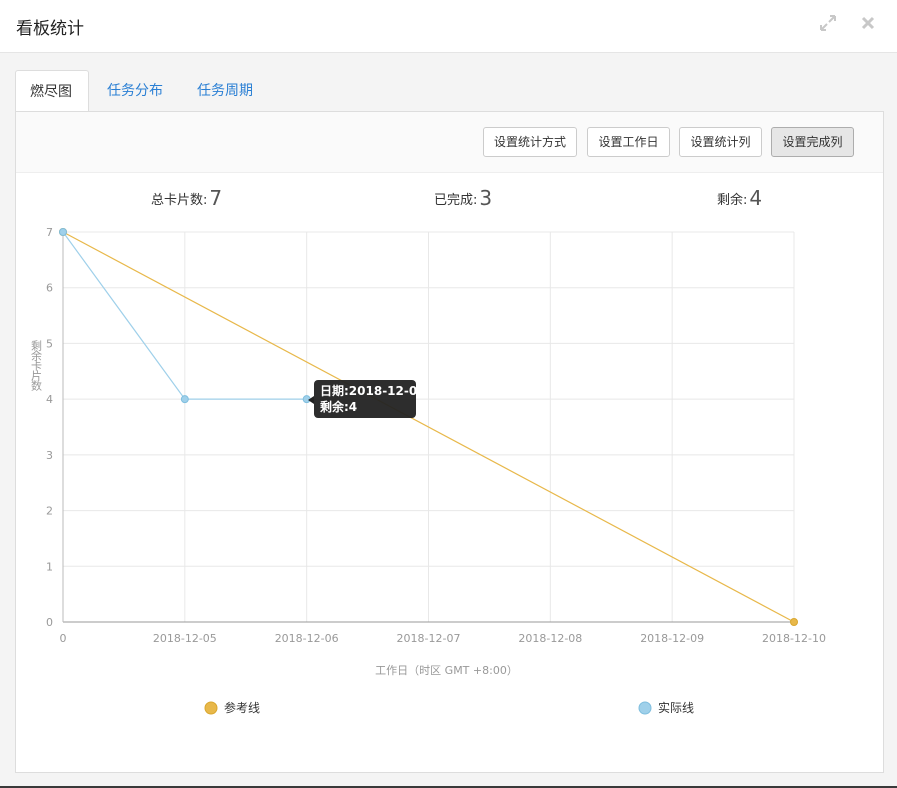 Image resolution: width=897 pixels, height=788 pixels. Describe the element at coordinates (446, 670) in the screenshot. I see `x-axis-title: 工作日（时区 GMT +8:00）` at that location.